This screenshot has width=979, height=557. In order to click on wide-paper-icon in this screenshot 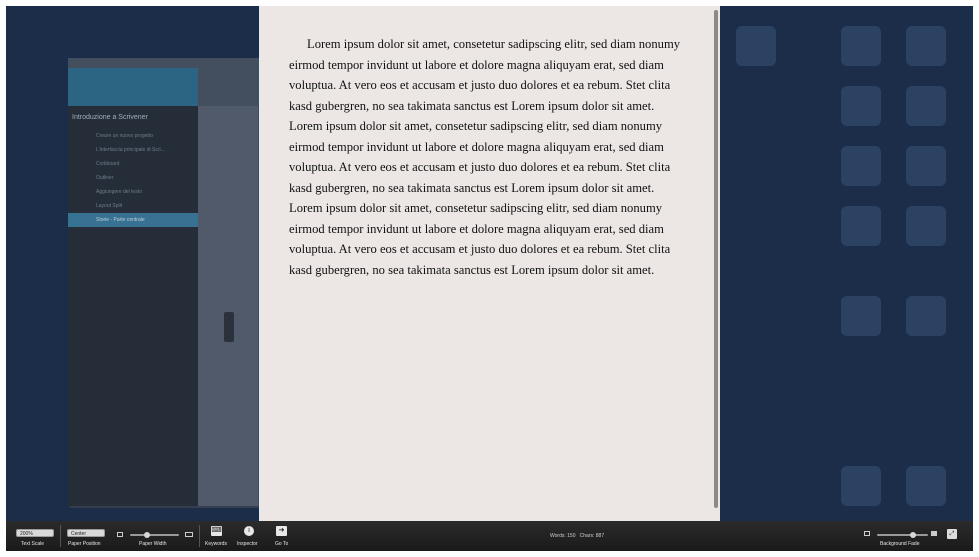, I will do `click(189, 534)`.